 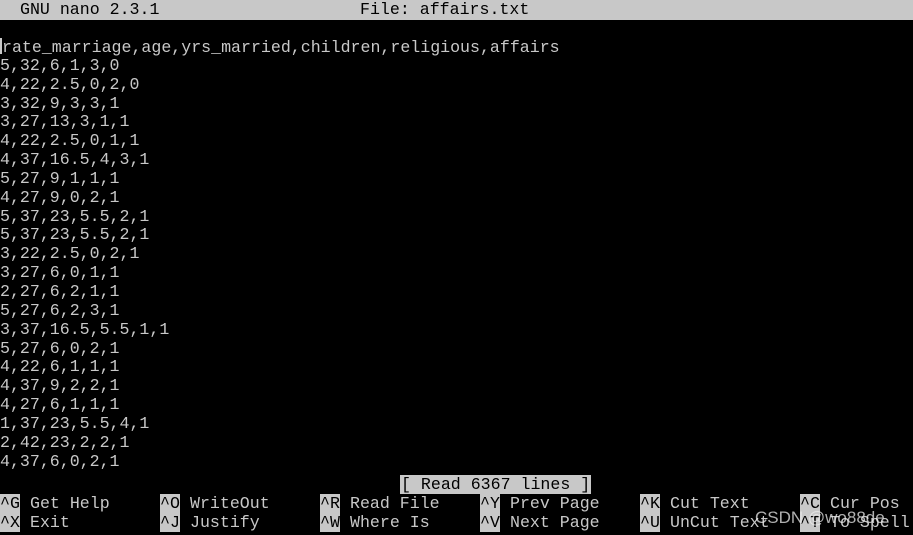 What do you see at coordinates (650, 503) in the screenshot?
I see `shortcut-key: ^K` at bounding box center [650, 503].